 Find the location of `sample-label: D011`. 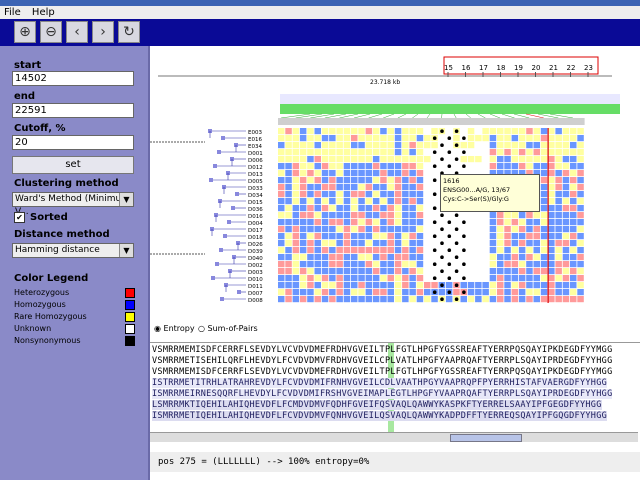

sample-label: D011 is located at coordinates (255, 287).